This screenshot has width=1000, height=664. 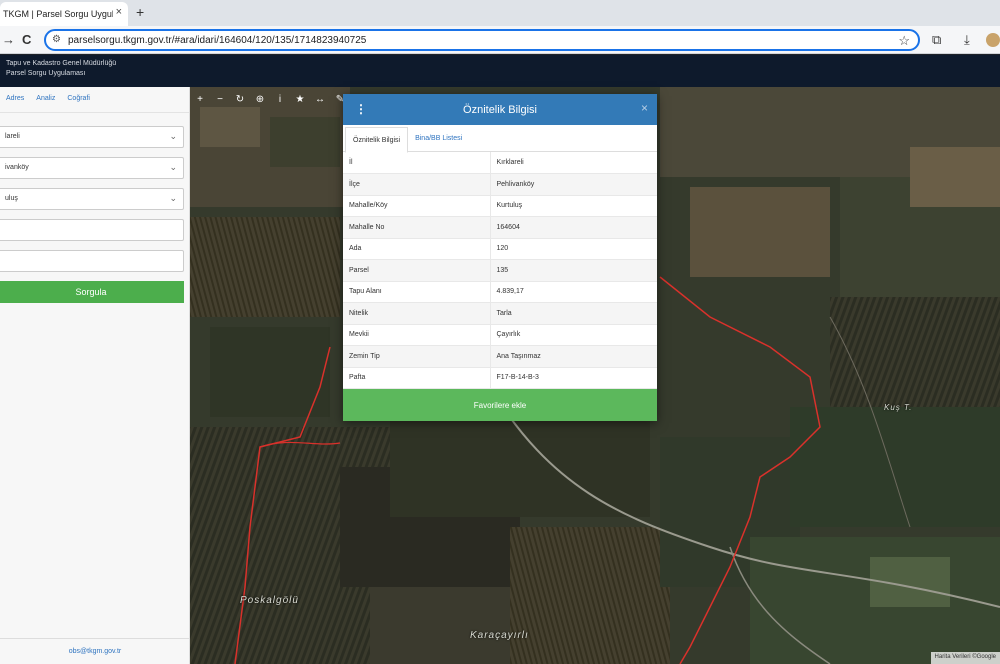 I want to click on table-row: Nitelik Tarla, so click(x=500, y=313).